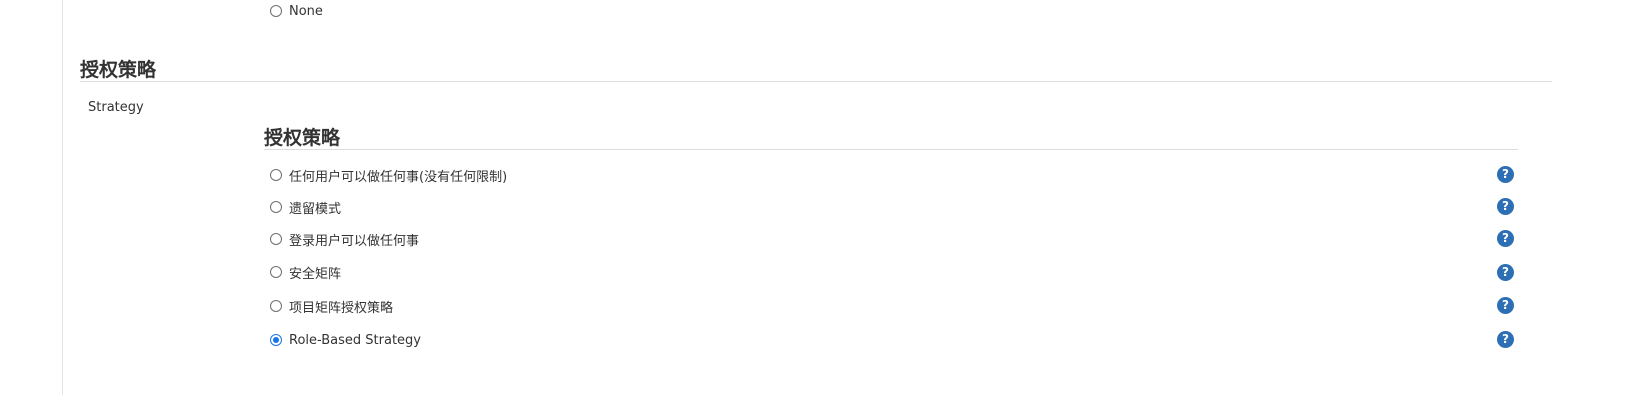 This screenshot has width=1626, height=408. Describe the element at coordinates (276, 207) in the screenshot. I see `radio-legacy` at that location.